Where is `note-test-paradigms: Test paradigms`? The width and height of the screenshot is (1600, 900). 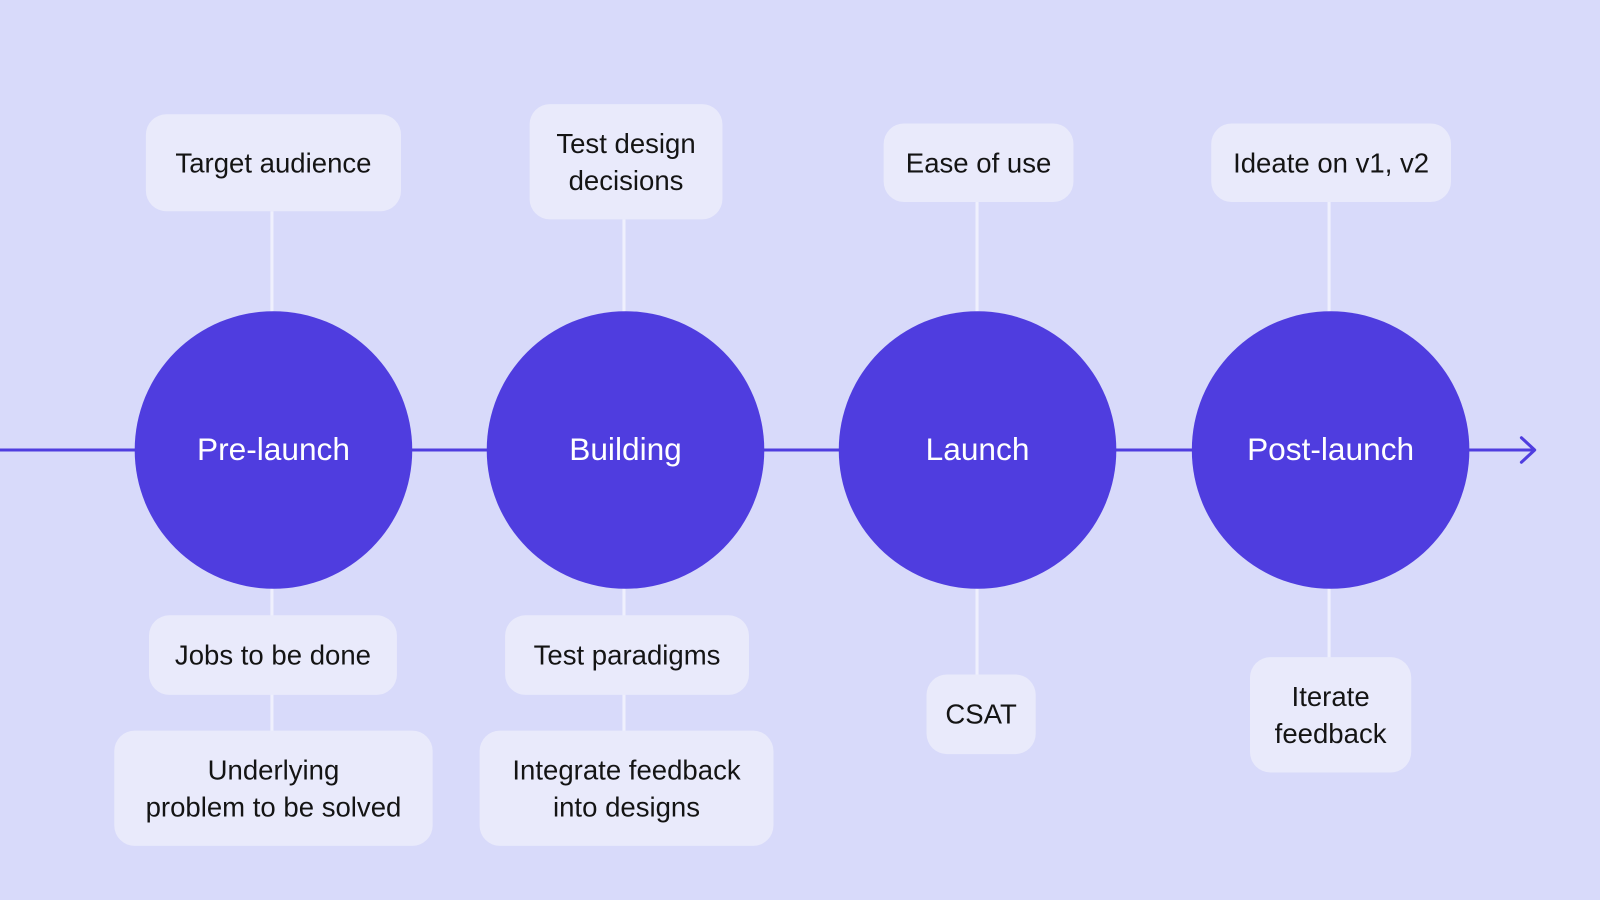
note-test-paradigms: Test paradigms is located at coordinates (627, 655).